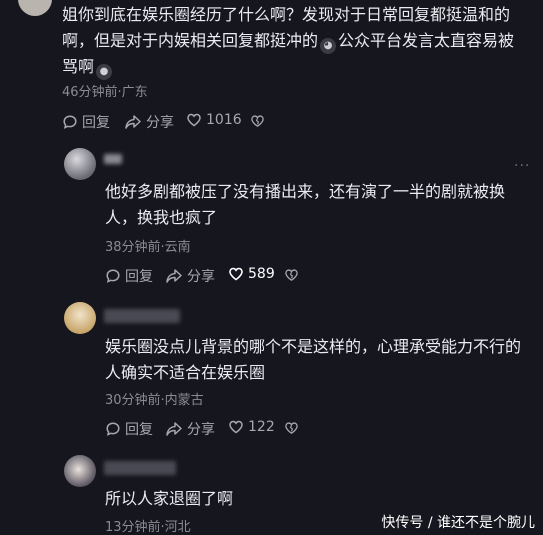 The height and width of the screenshot is (535, 543). I want to click on like-count: 589, so click(261, 274).